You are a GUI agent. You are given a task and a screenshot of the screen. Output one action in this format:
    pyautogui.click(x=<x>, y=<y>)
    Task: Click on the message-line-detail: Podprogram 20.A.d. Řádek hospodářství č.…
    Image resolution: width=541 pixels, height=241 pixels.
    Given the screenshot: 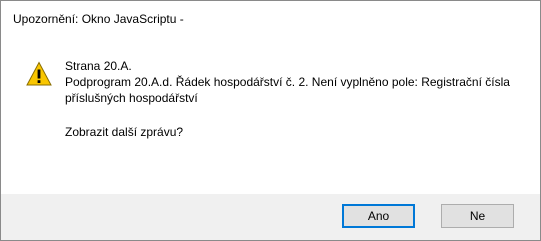 What is the action you would take?
    pyautogui.click(x=287, y=90)
    